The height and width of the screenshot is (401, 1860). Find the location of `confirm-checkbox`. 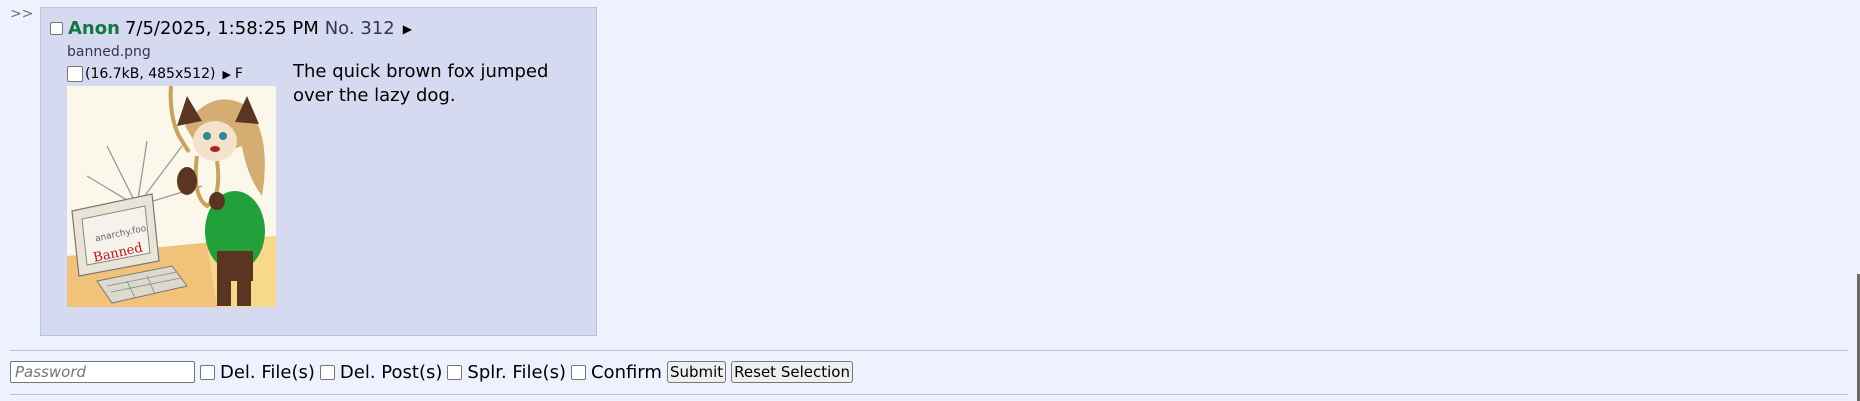

confirm-checkbox is located at coordinates (578, 372).